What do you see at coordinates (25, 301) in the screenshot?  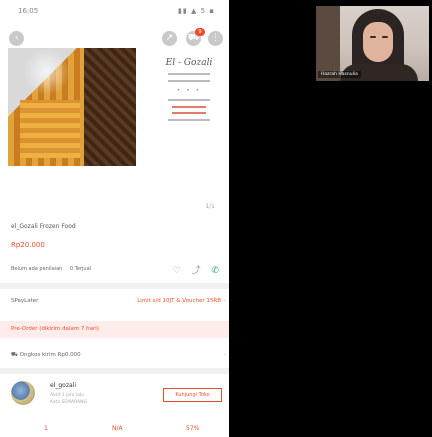 I see `spaylater-label: SPayLater` at bounding box center [25, 301].